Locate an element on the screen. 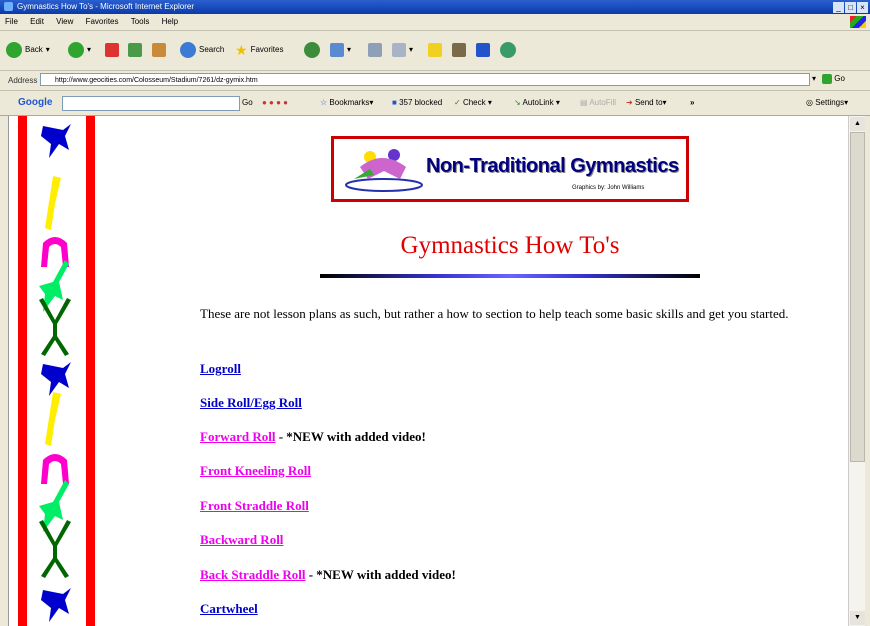 The height and width of the screenshot is (626, 870). window-controls: _ □ × is located at coordinates (850, 8).